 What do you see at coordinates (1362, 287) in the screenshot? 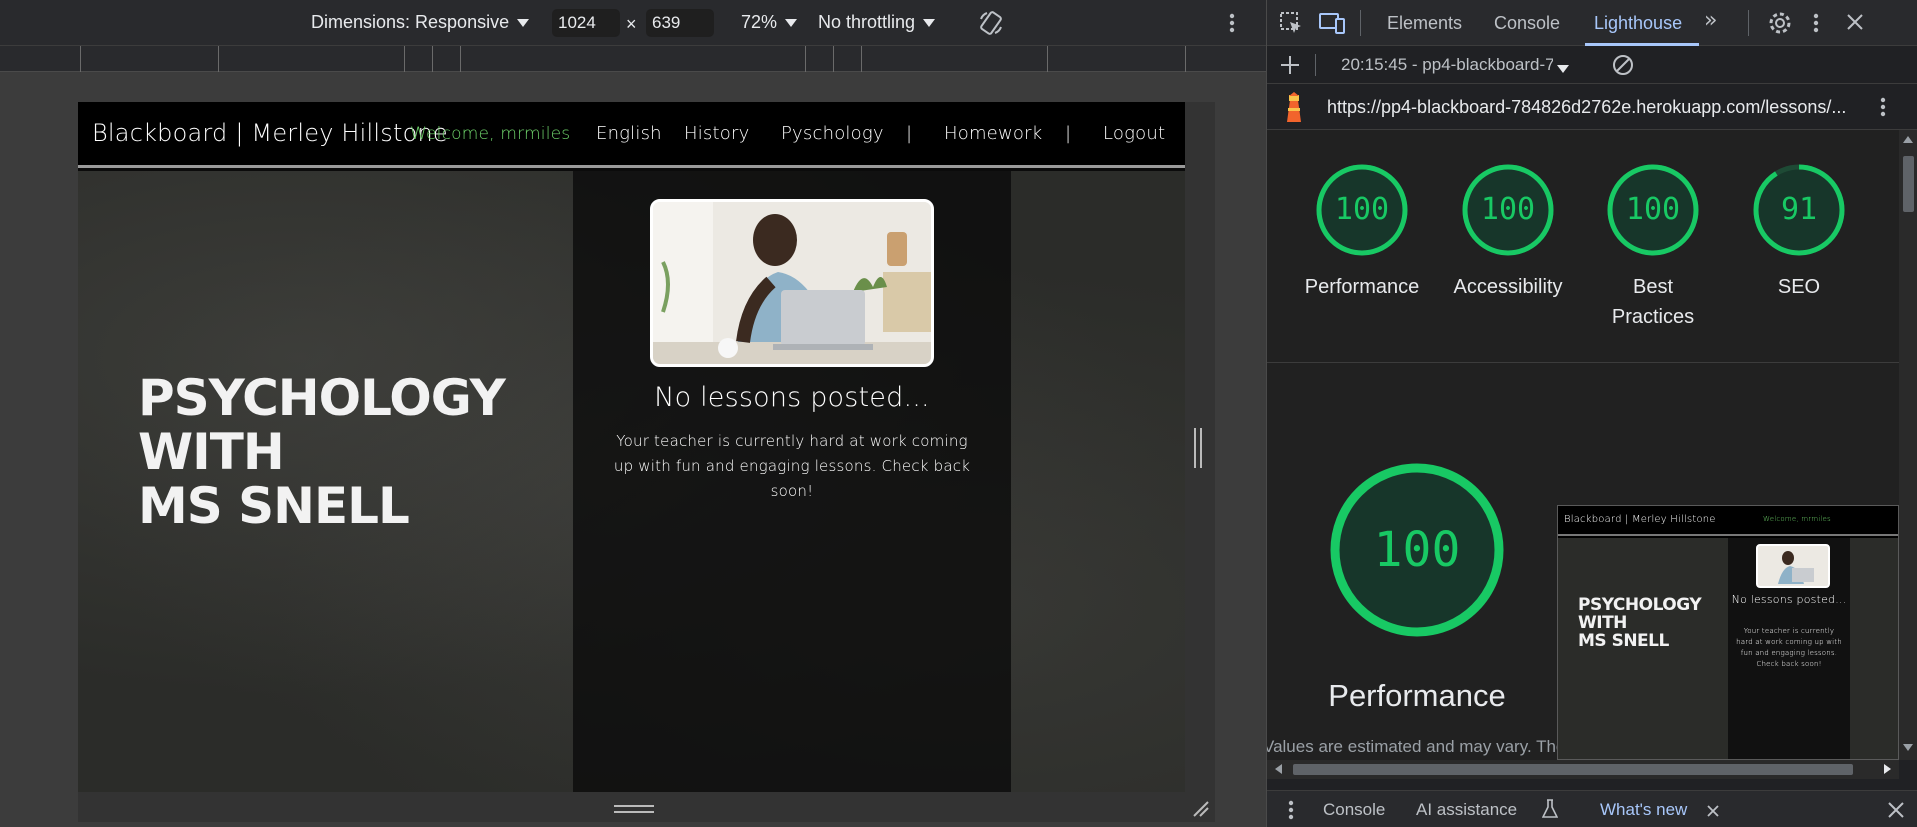
I see `gauge-label-performance: Performance` at bounding box center [1362, 287].